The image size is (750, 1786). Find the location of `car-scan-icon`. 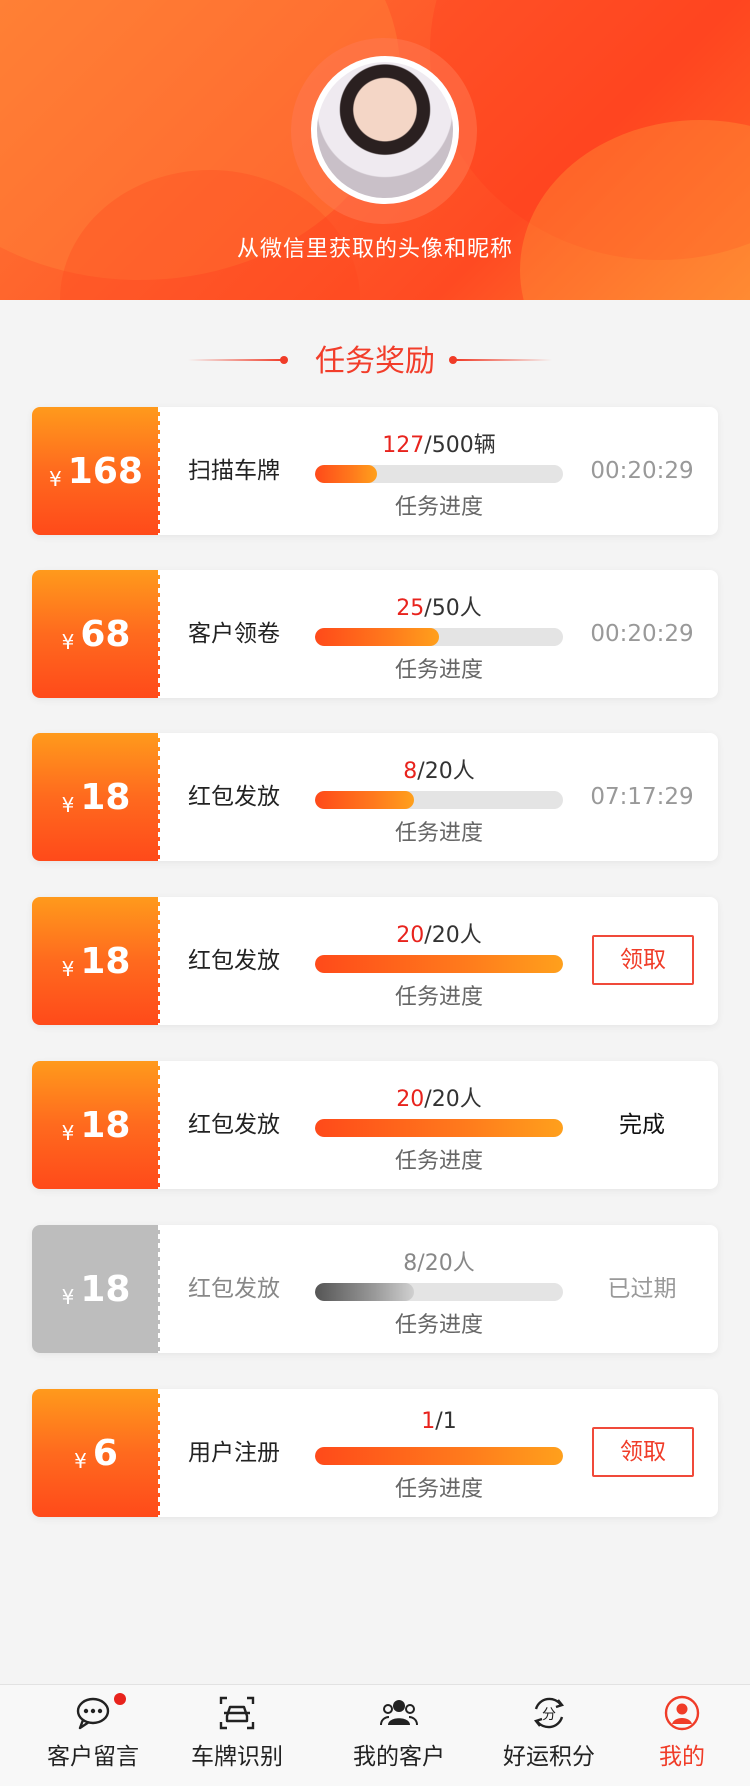

car-scan-icon is located at coordinates (237, 1713).